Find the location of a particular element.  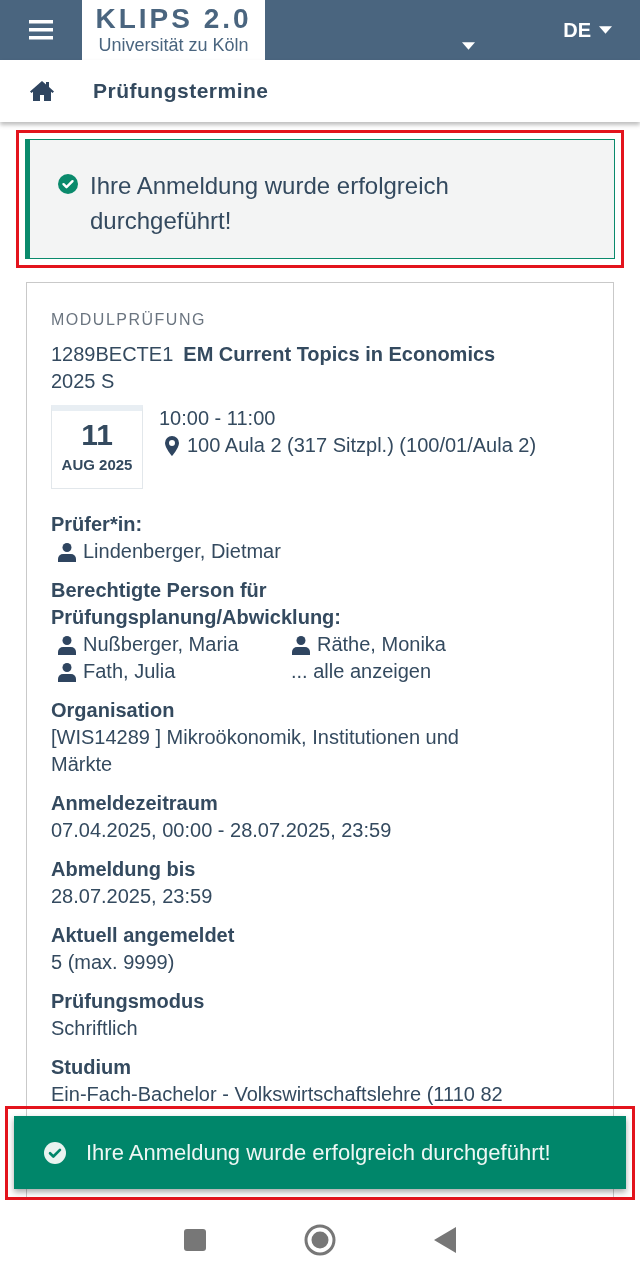

logo-title: KLIPS 2.0 is located at coordinates (173, 19).